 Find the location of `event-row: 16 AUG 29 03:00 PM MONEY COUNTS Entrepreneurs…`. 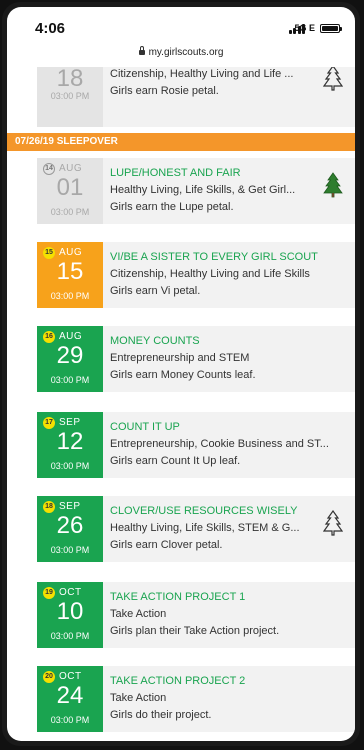

event-row: 16 AUG 29 03:00 PM MONEY COUNTS Entrepreneurs… is located at coordinates (196, 359).